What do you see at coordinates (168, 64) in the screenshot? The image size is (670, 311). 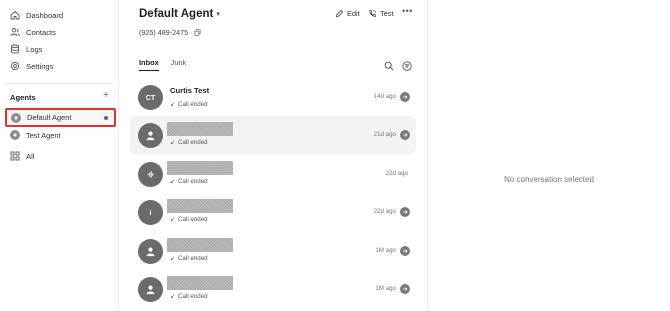 I see `inbox-tabs: Inbox Junk` at bounding box center [168, 64].